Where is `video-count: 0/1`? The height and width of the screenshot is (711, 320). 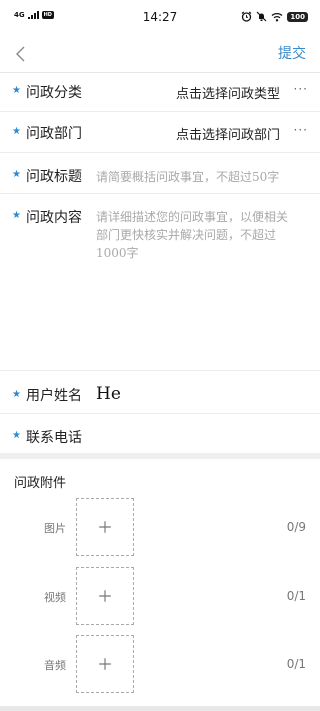
video-count: 0/1 is located at coordinates (296, 596).